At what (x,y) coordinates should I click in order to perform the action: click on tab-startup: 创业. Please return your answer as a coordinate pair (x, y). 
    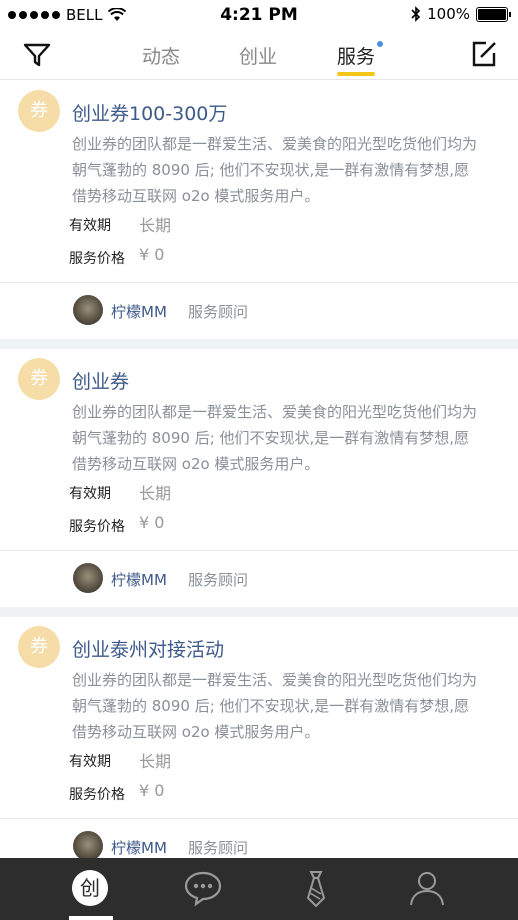
    Looking at the image, I should click on (258, 55).